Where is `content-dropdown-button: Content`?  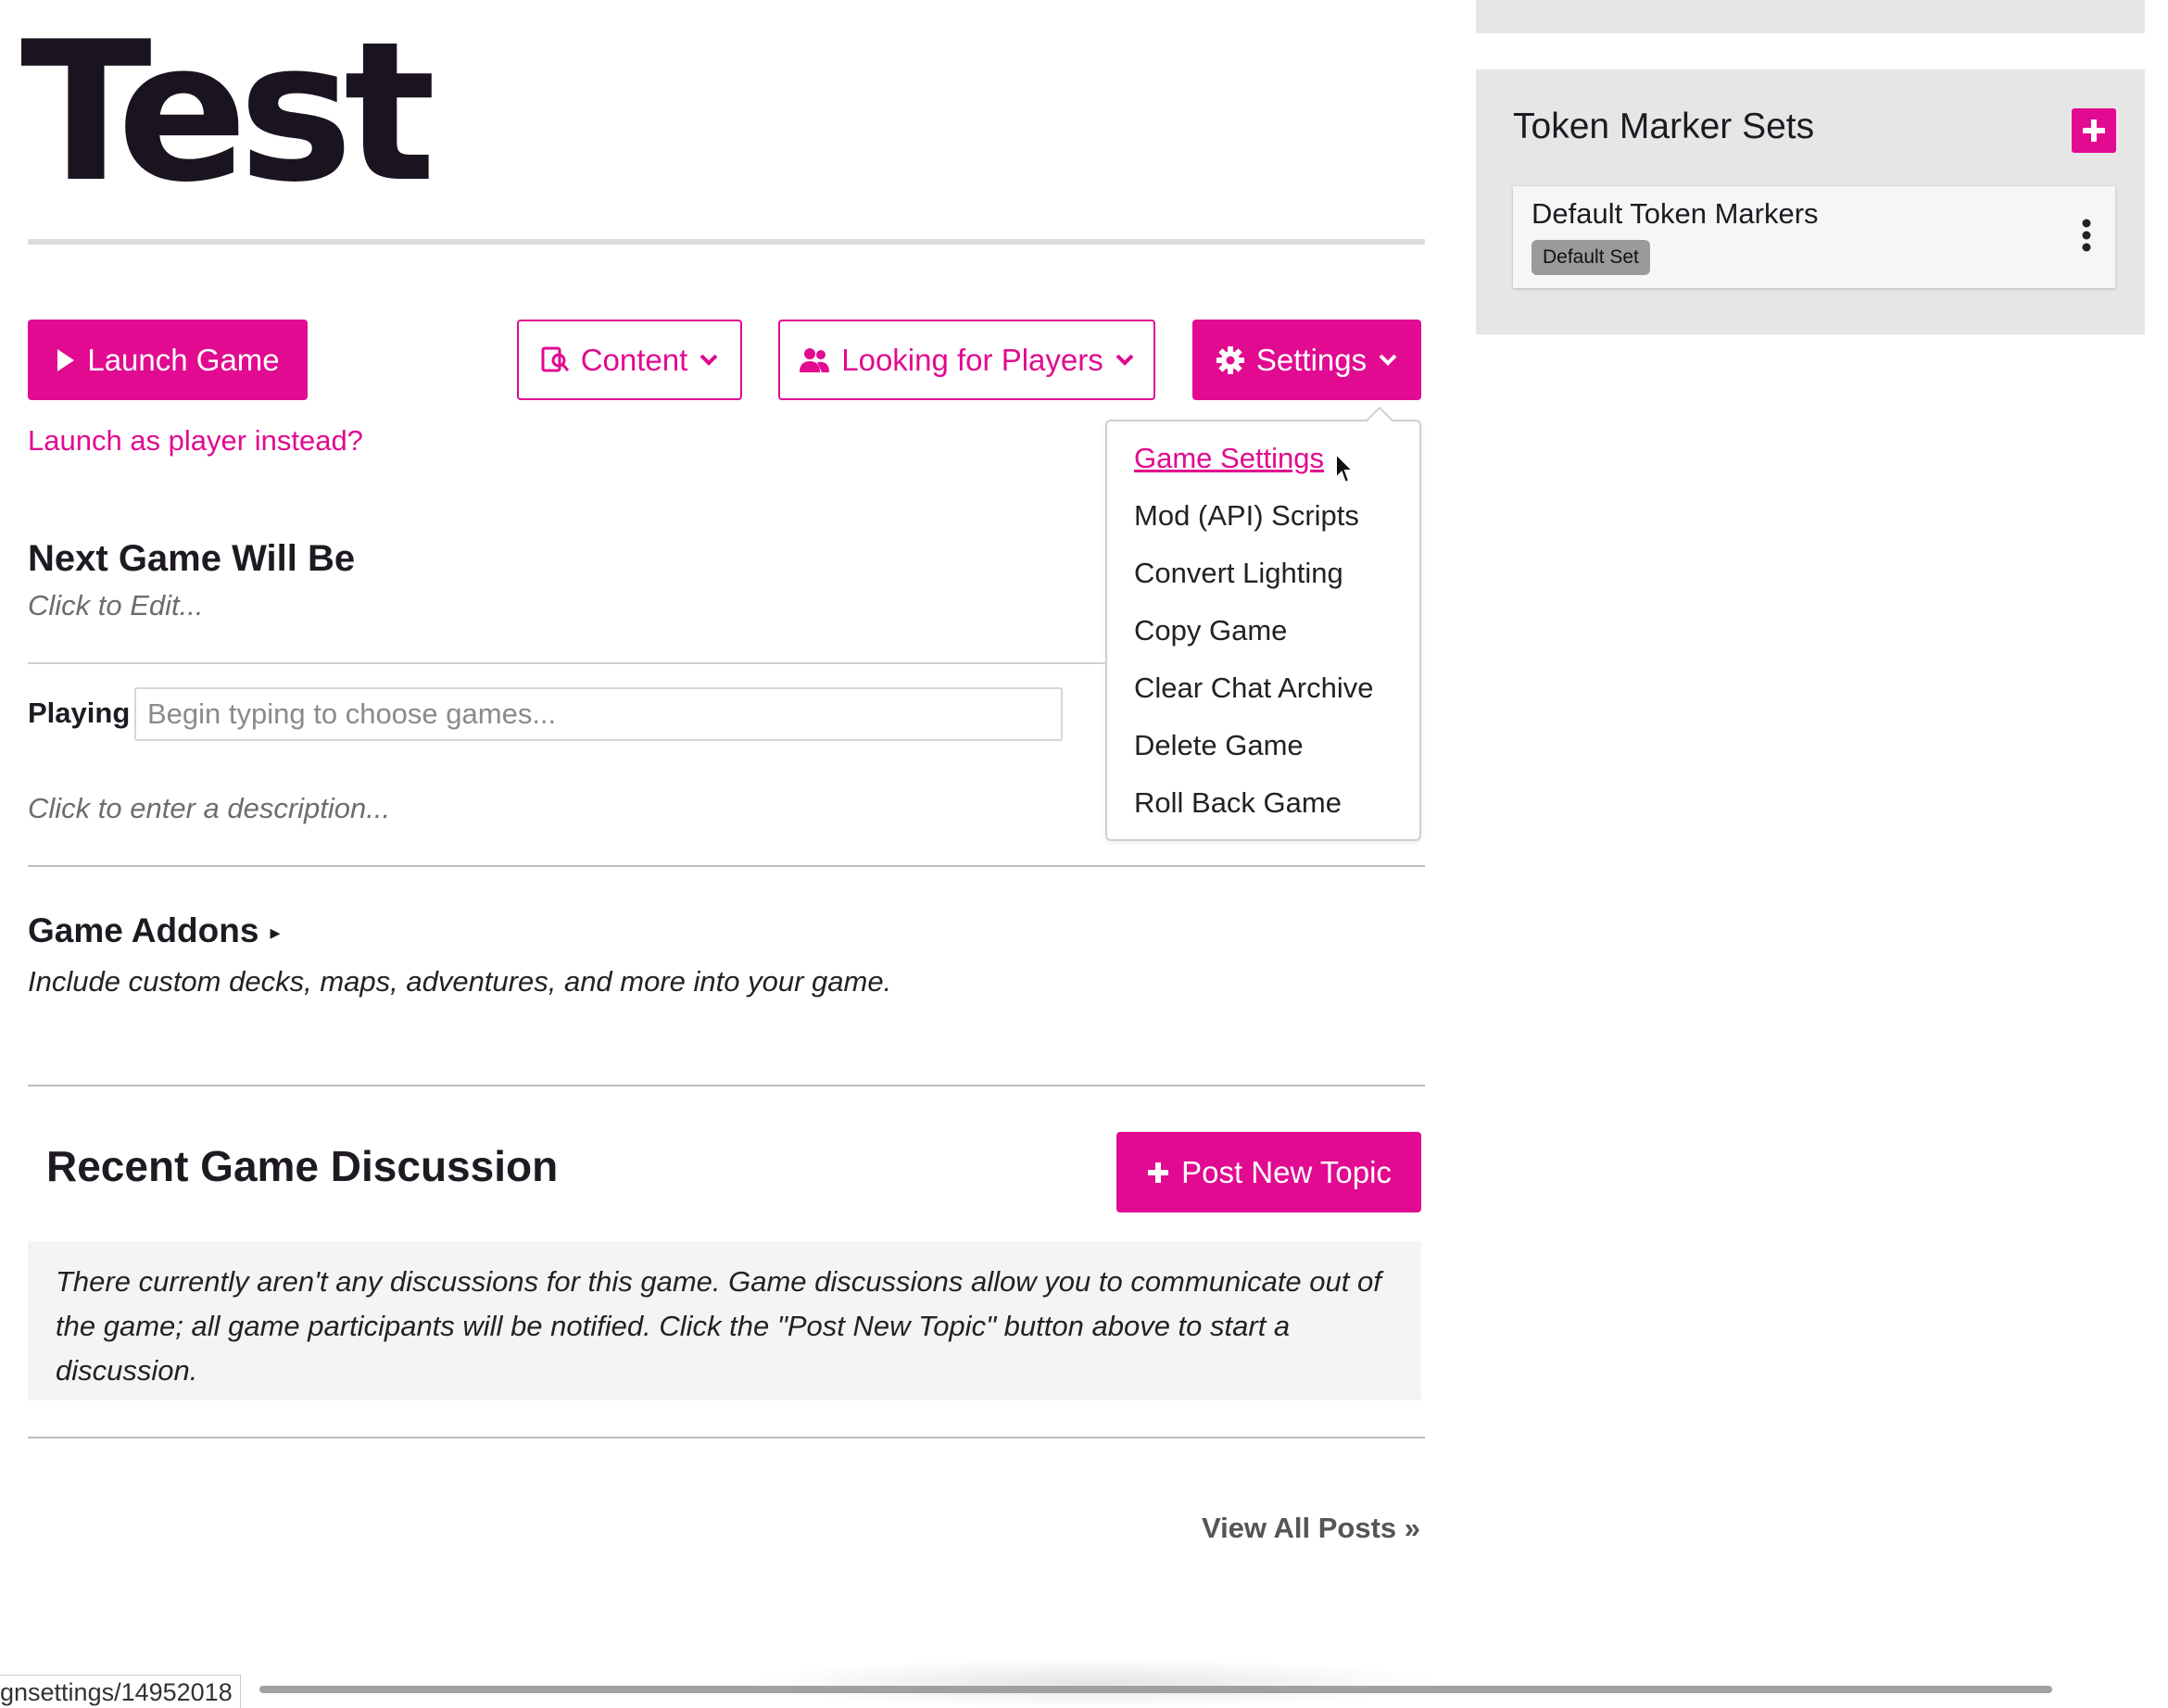
content-dropdown-button: Content is located at coordinates (629, 360).